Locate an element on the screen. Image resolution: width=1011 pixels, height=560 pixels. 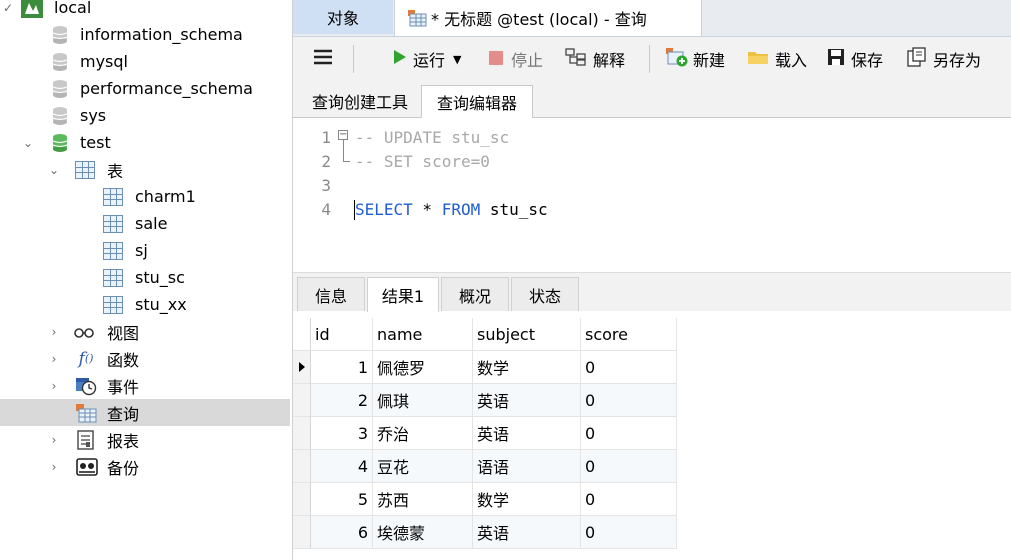
cell-name: 埃德蒙 is located at coordinates (423, 532).